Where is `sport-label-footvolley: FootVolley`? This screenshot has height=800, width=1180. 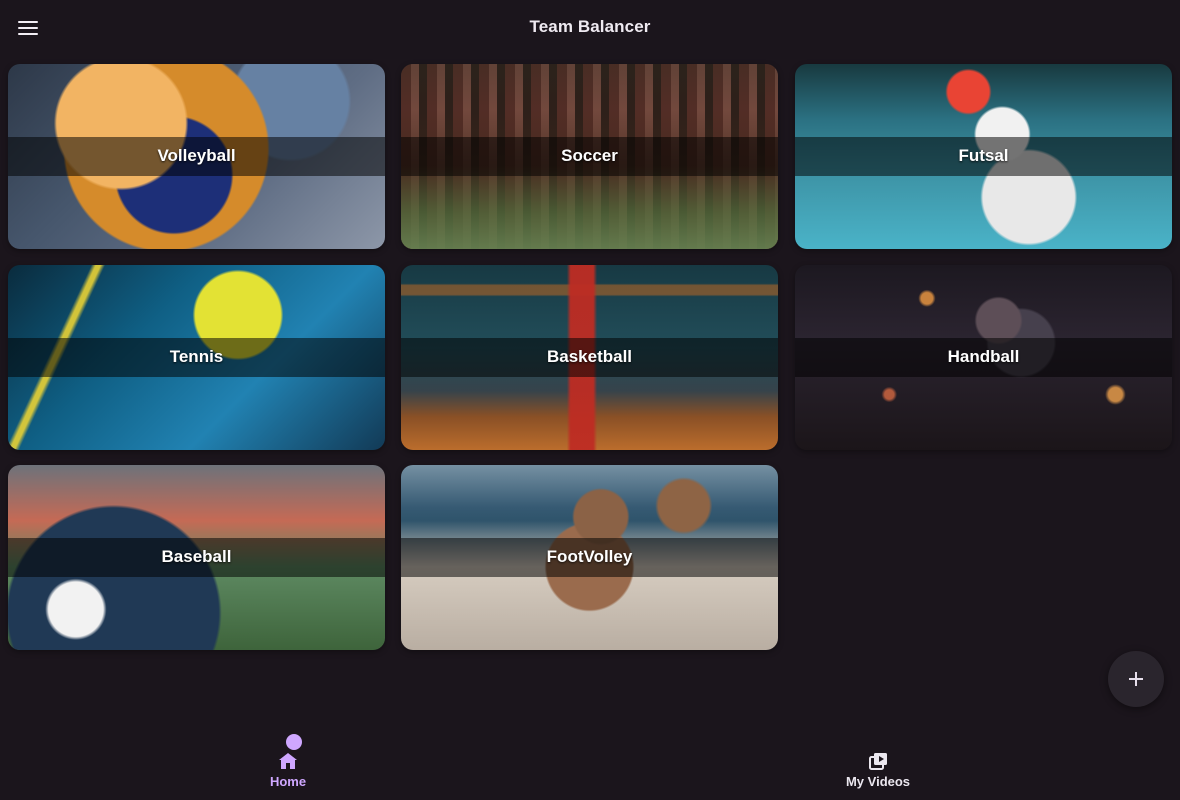 sport-label-footvolley: FootVolley is located at coordinates (589, 556).